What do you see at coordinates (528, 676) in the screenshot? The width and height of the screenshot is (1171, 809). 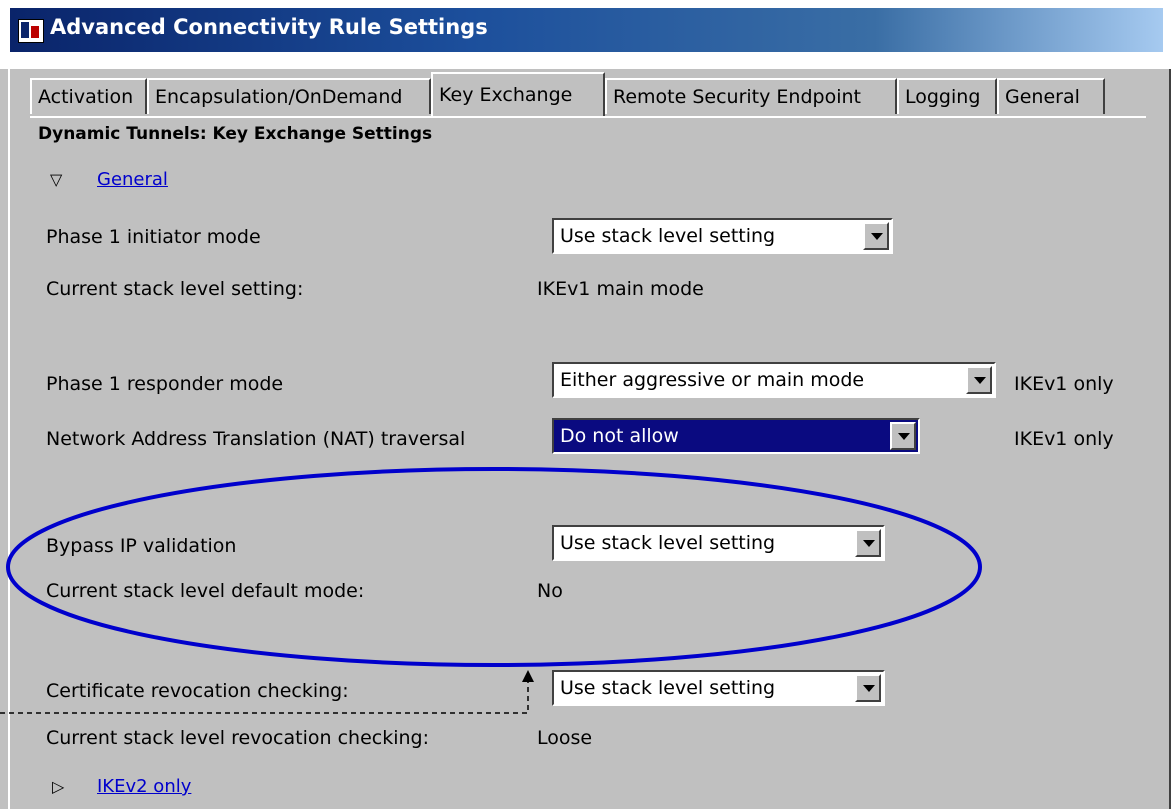 I see `annotation-arrow-icon` at bounding box center [528, 676].